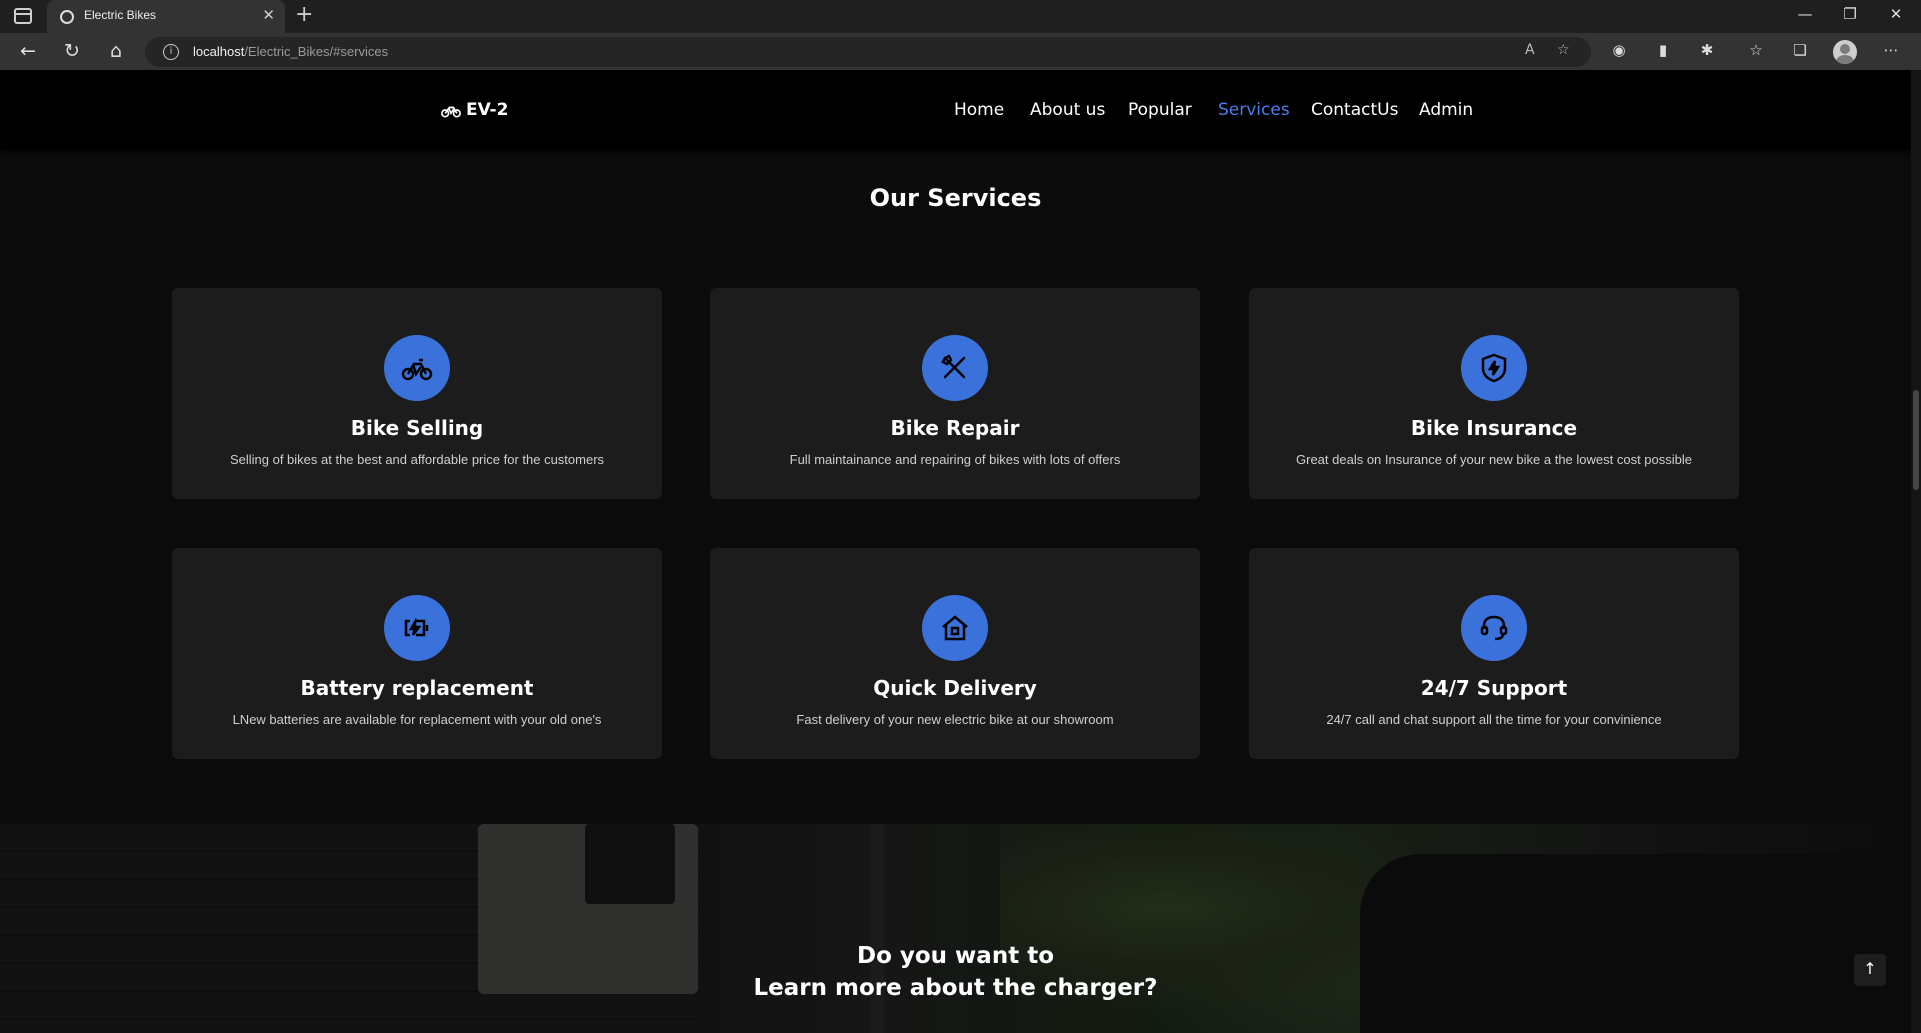  Describe the element at coordinates (417, 628) in the screenshot. I see `battery-charge-icon` at that location.